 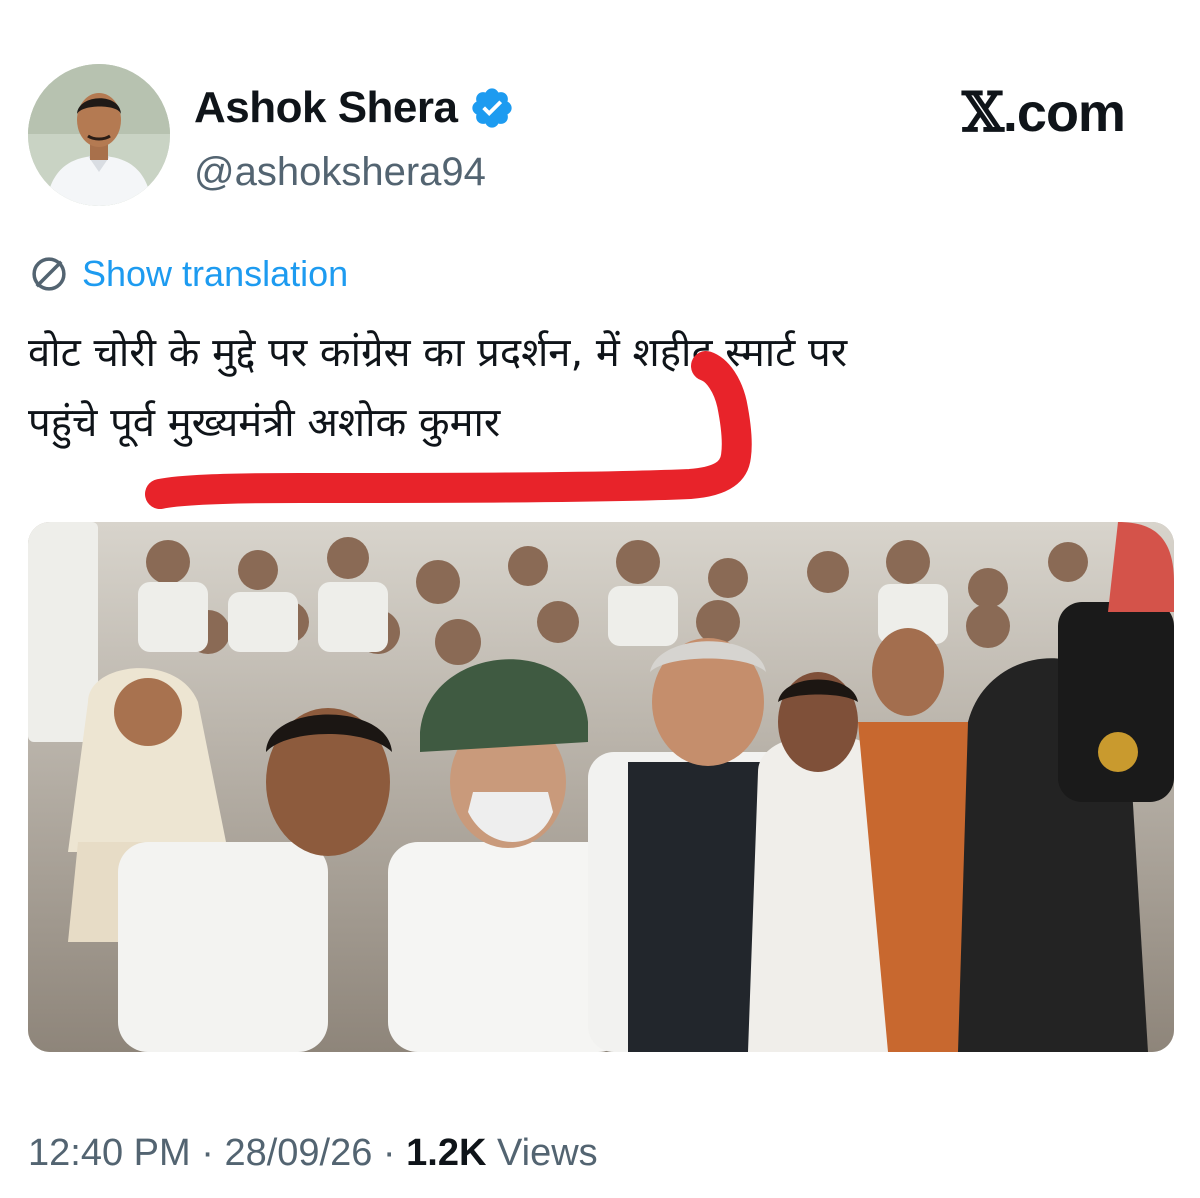 What do you see at coordinates (340, 172) in the screenshot?
I see `author-handle: @ashokshera94` at bounding box center [340, 172].